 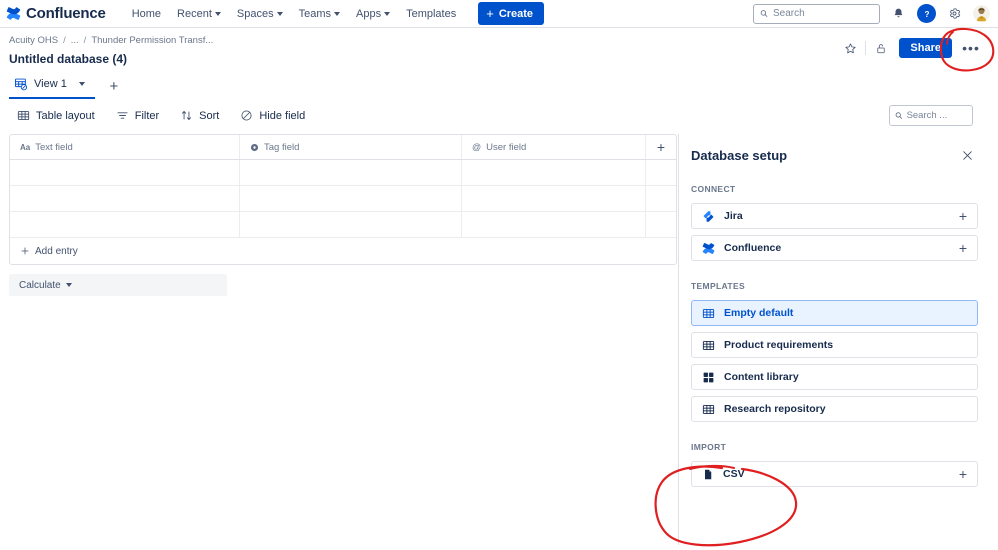 What do you see at coordinates (834, 216) in the screenshot?
I see `connect-item-jira: Jira +` at bounding box center [834, 216].